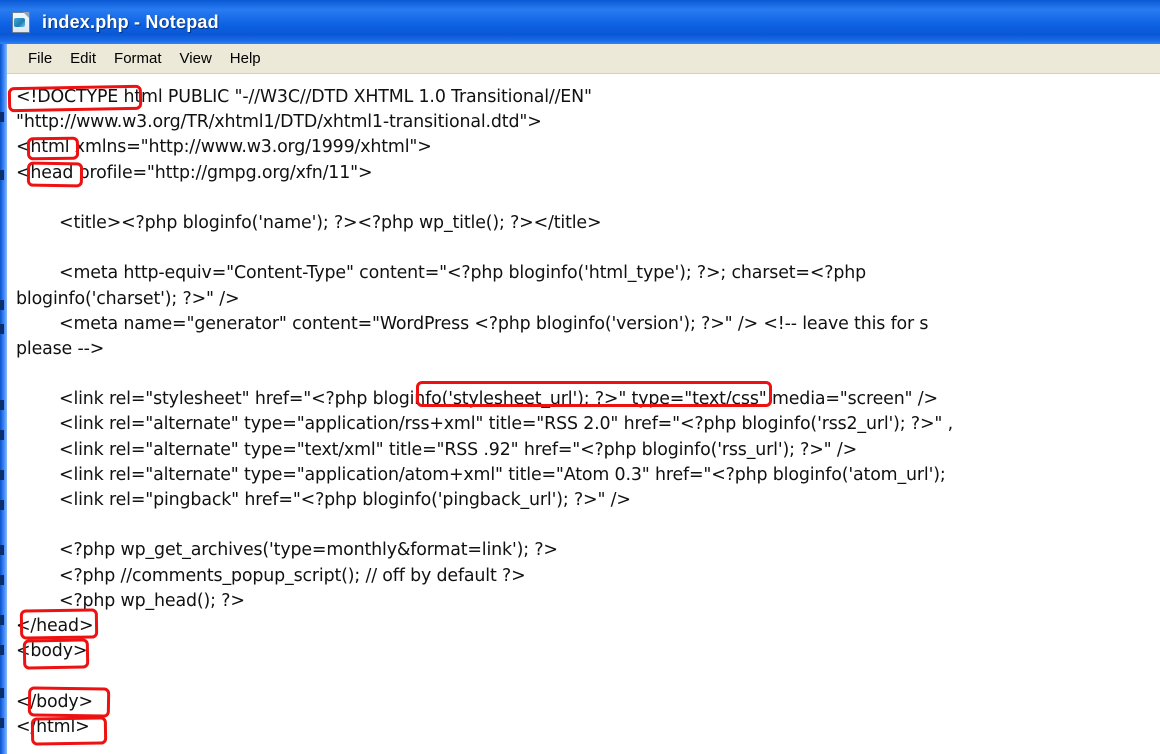 This screenshot has width=1160, height=754. Describe the element at coordinates (580, 22) in the screenshot. I see `title-bar: index.php - Notepad` at that location.